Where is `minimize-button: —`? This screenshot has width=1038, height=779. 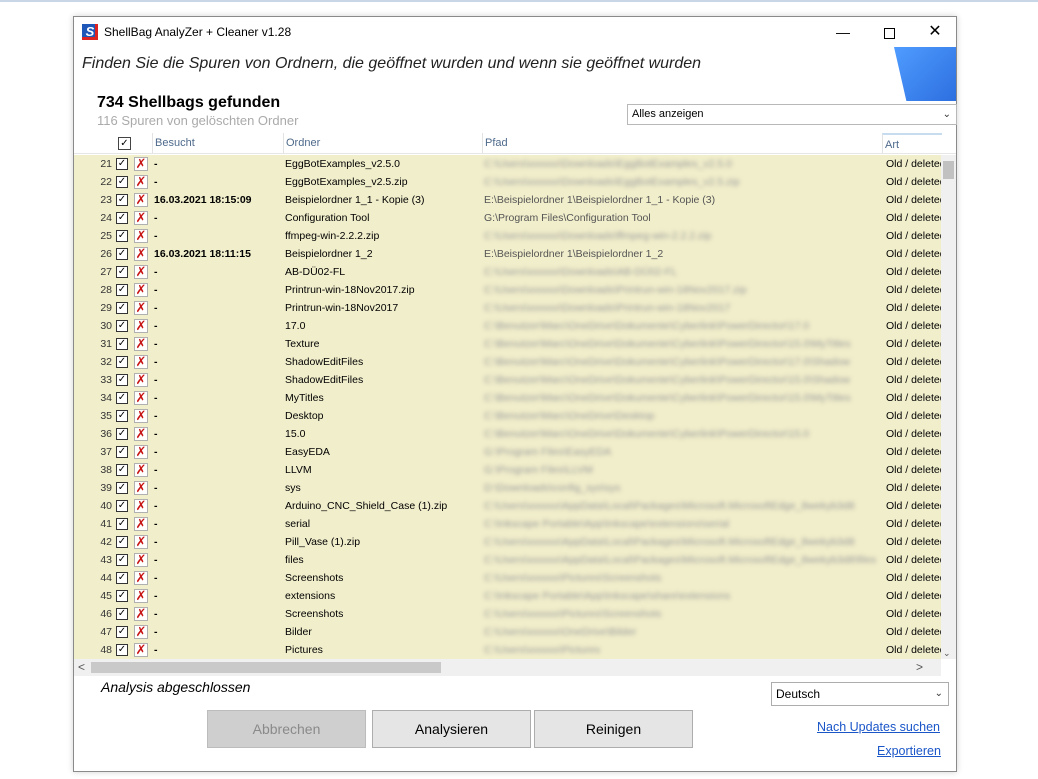 minimize-button: — is located at coordinates (843, 32).